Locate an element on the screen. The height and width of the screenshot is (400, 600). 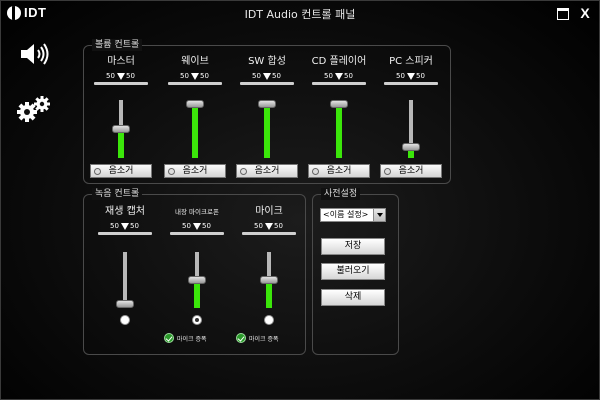
title-bar: IDT IDT Audio 컨트롤 패널 X is located at coordinates (300, 13).